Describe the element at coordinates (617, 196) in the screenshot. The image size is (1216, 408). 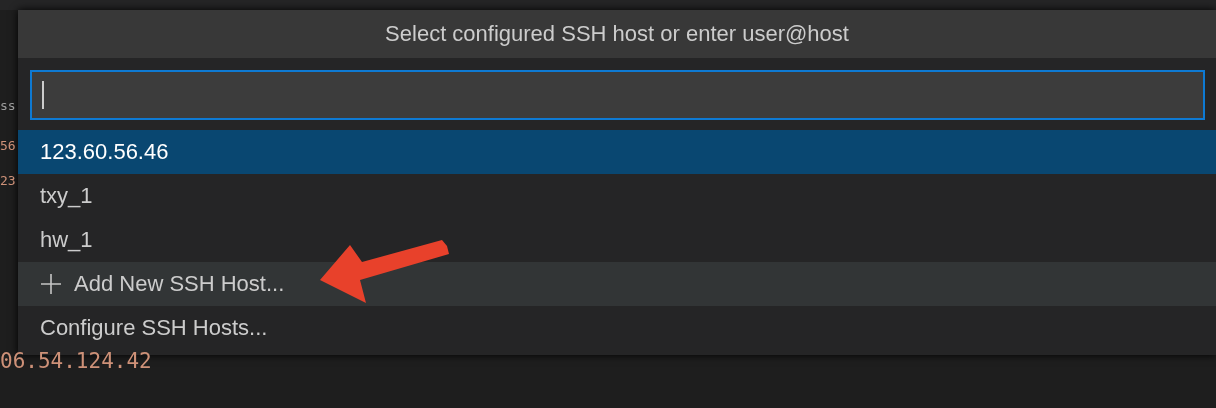
I see `list-item: txy_1` at that location.